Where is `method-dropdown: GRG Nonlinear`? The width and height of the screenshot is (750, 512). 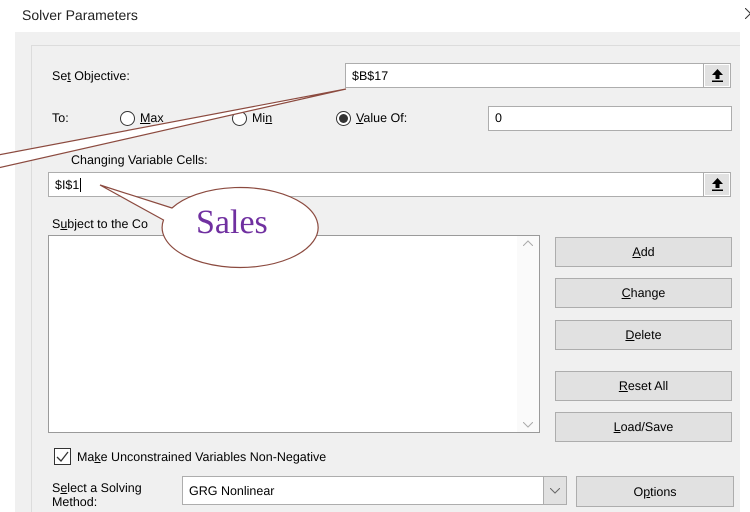
method-dropdown: GRG Nonlinear is located at coordinates (374, 490).